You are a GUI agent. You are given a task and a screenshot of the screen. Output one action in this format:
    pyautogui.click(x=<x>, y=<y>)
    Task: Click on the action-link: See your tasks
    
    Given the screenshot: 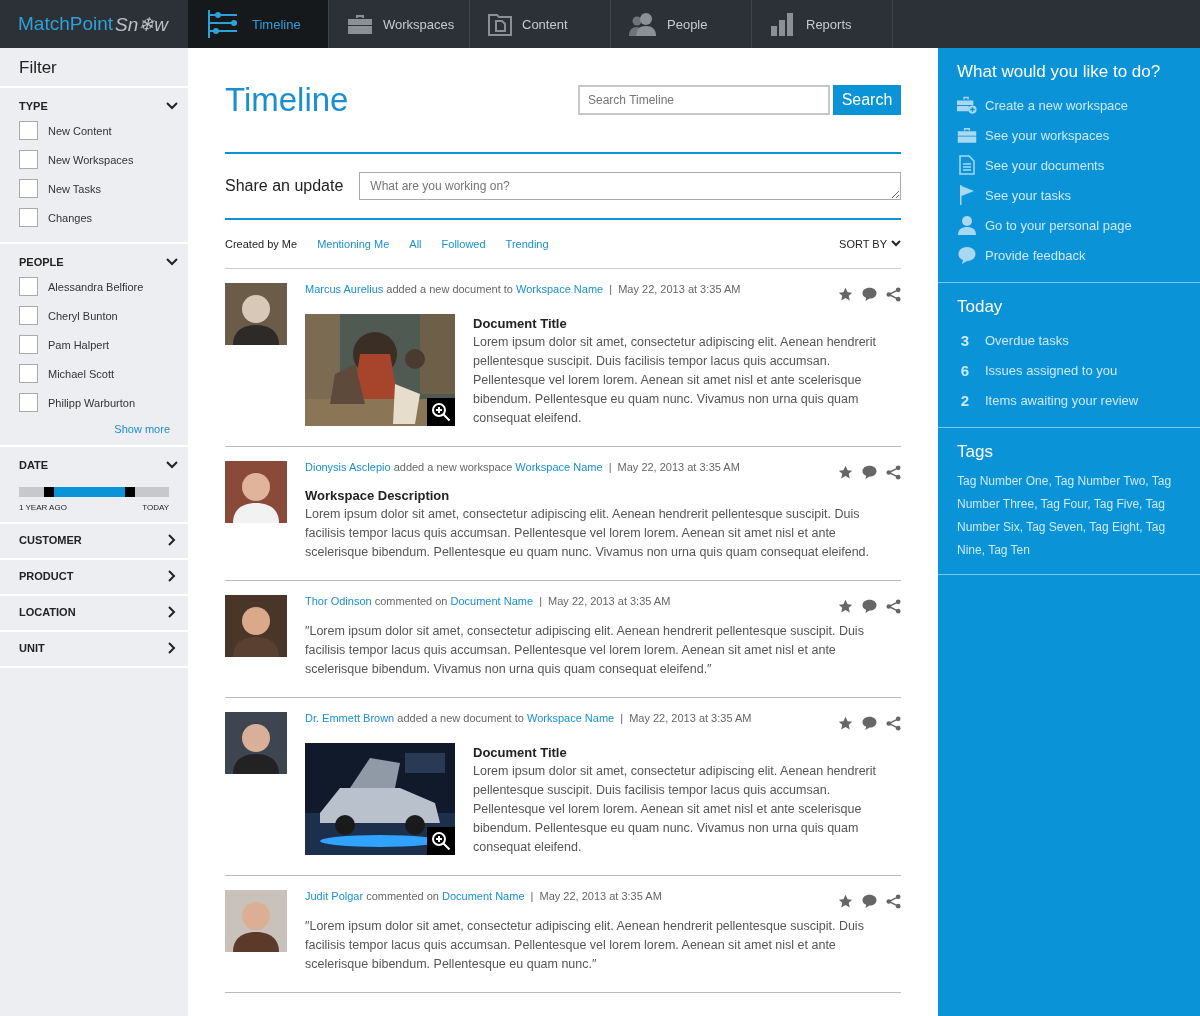 What is the action you would take?
    pyautogui.click(x=1069, y=195)
    